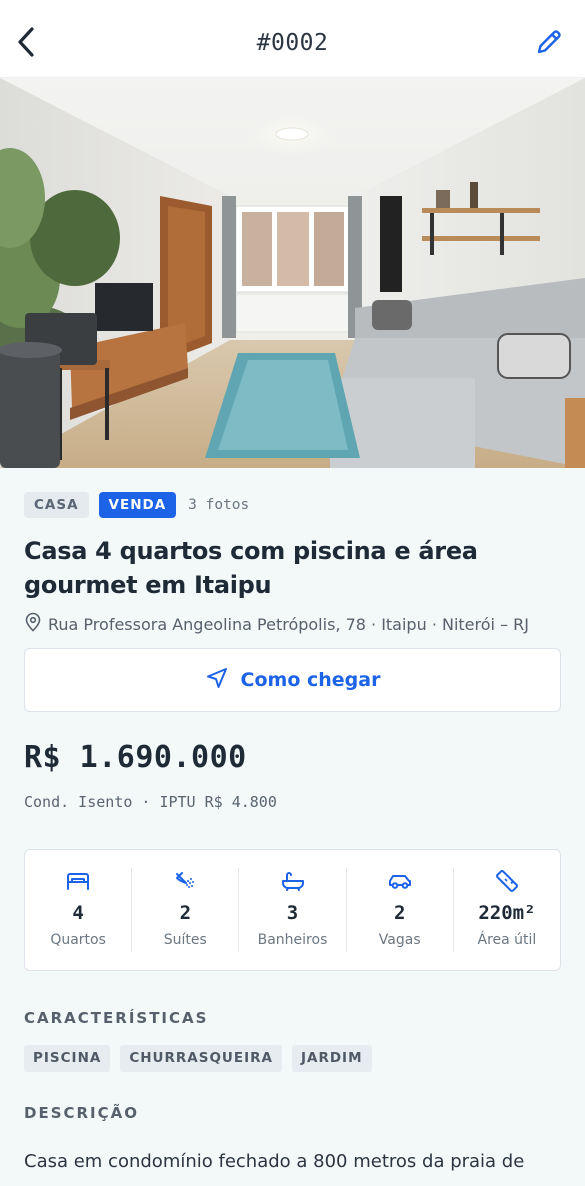 Image resolution: width=585 pixels, height=1186 pixels. What do you see at coordinates (185, 881) in the screenshot?
I see `shower-icon` at bounding box center [185, 881].